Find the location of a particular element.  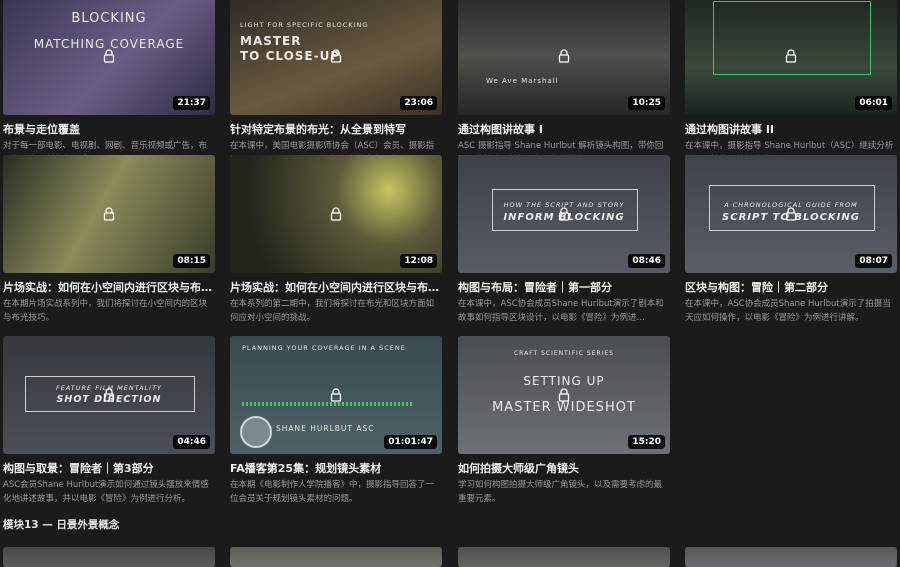

thumbnail-caption-text: We Ave Marshall is located at coordinates (522, 81).